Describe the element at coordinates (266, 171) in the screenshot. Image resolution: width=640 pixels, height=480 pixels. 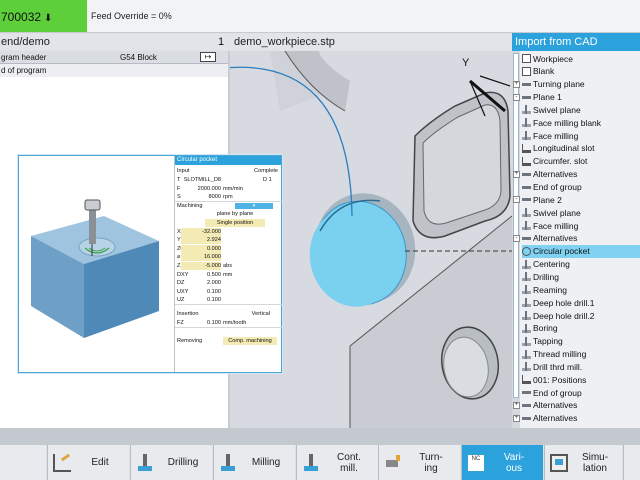
I see `input-mode-value: Complete` at that location.